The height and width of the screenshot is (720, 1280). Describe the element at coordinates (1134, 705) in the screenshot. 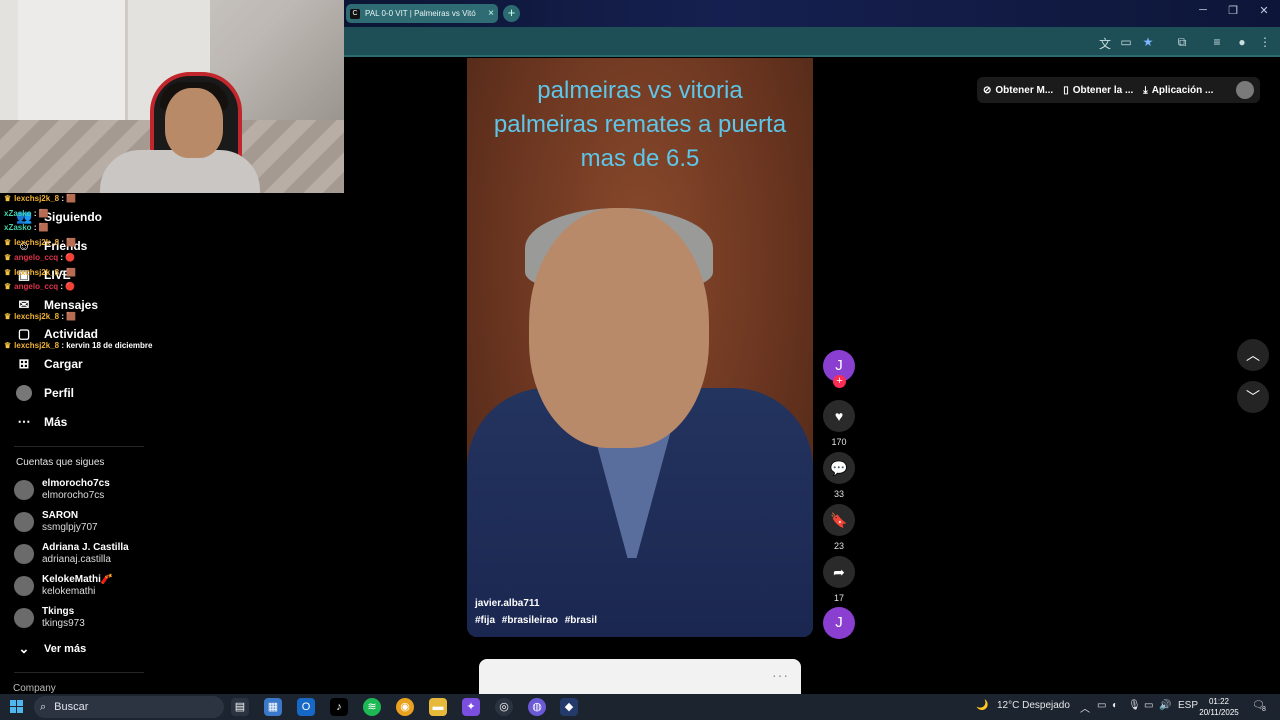

I see `microphone-icon: 🎙` at that location.